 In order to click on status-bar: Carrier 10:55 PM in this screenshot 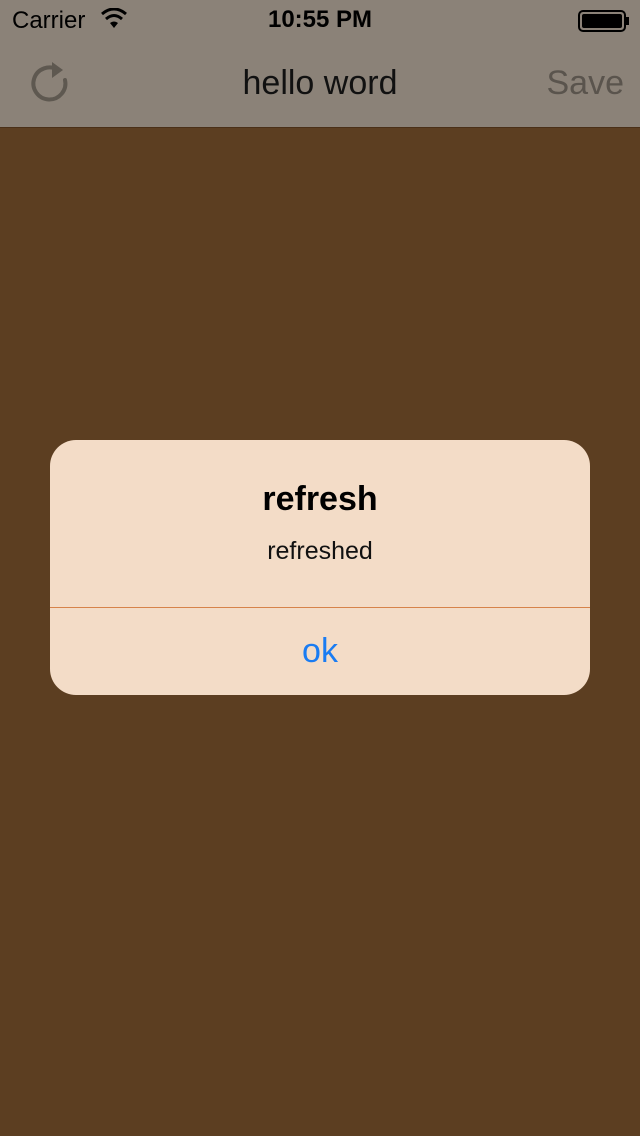, I will do `click(320, 20)`.